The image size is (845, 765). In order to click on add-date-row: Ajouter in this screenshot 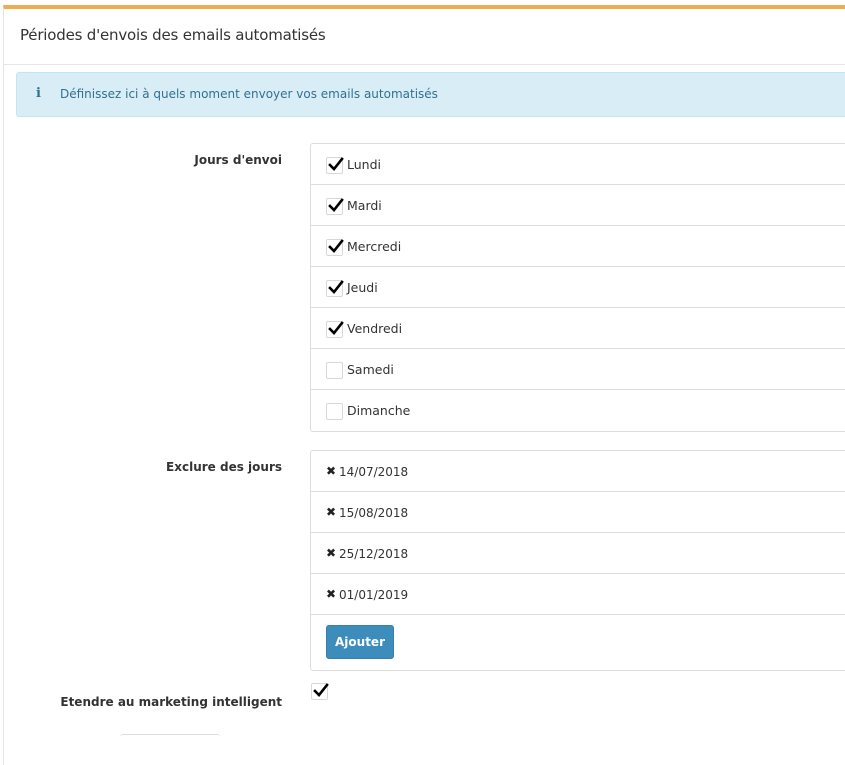, I will do `click(578, 642)`.